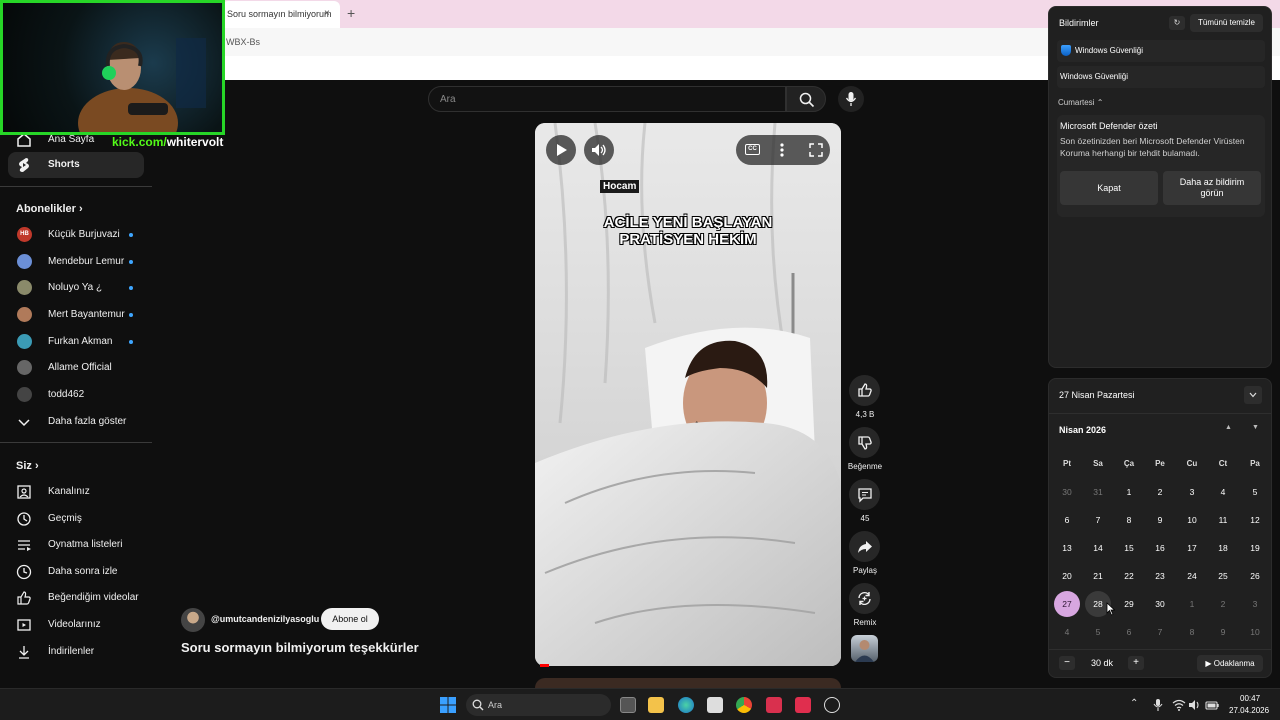 This screenshot has width=1280, height=720. Describe the element at coordinates (76, 625) in the screenshot. I see `sidebar-item-your-videos: Videolarınız` at that location.